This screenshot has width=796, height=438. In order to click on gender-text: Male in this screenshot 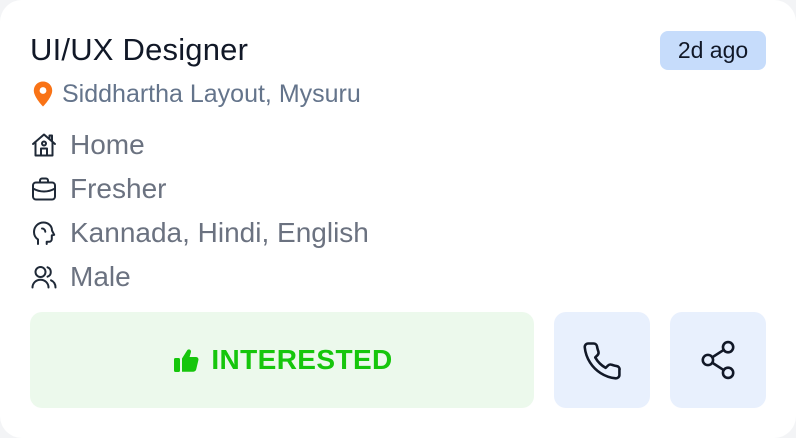, I will do `click(100, 276)`.